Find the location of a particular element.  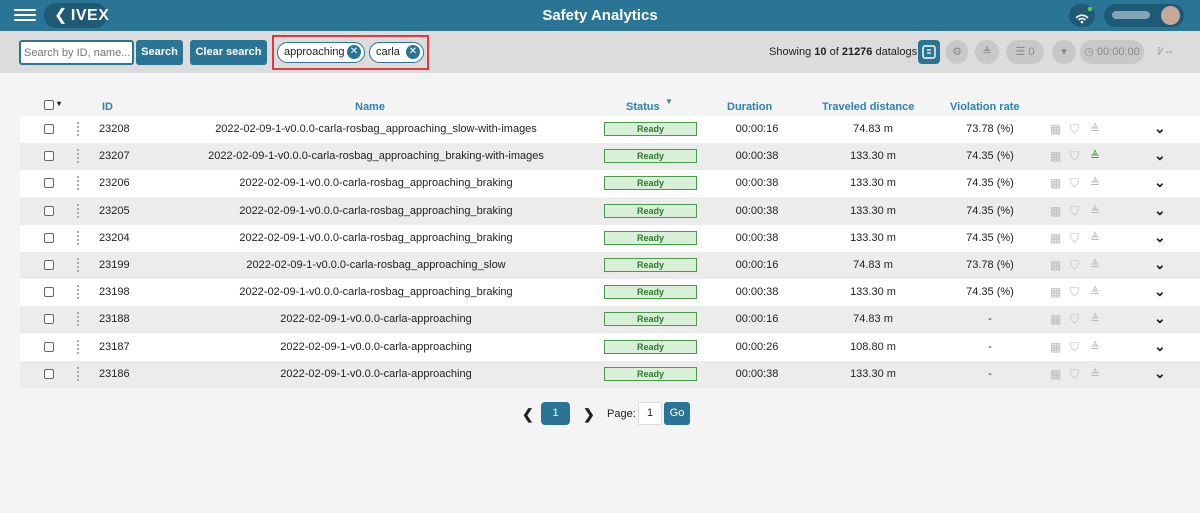

select-menu-chevron-icon: ▾ is located at coordinates (59, 103).